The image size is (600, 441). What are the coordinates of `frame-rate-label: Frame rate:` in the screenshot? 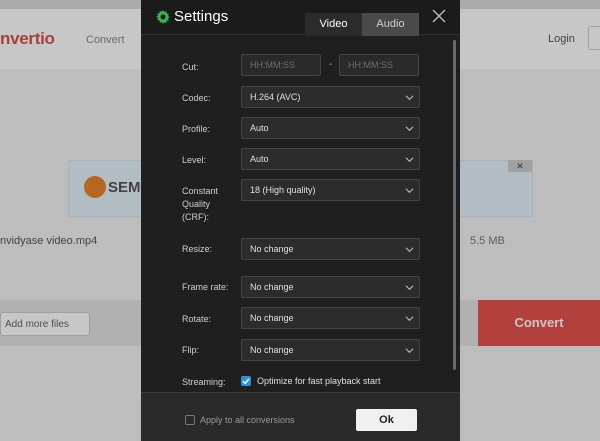 It's located at (205, 287).